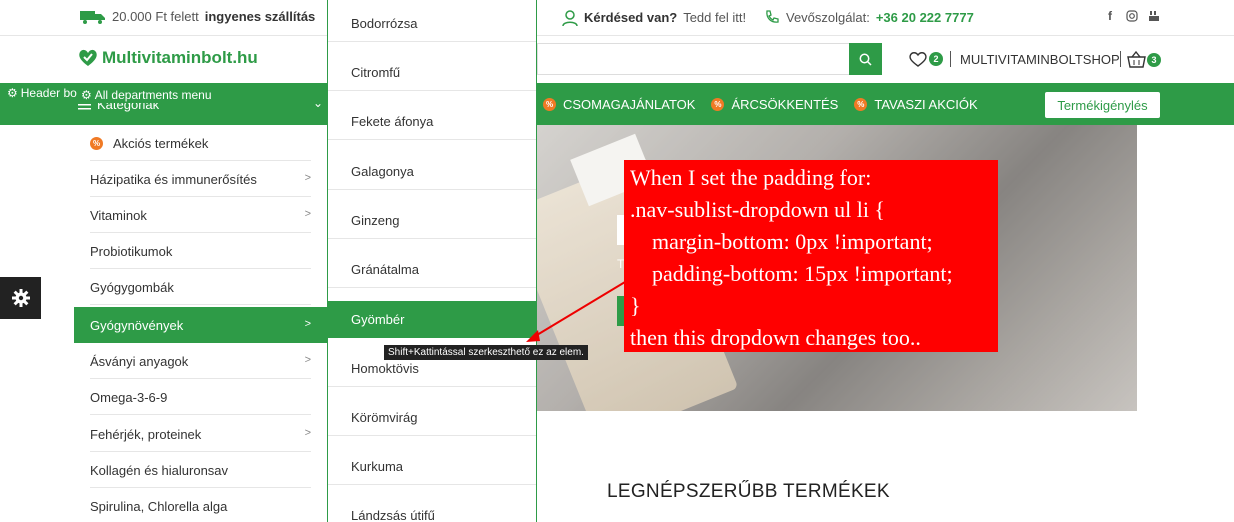 This screenshot has width=1234, height=522. What do you see at coordinates (781, 241) in the screenshot?
I see `annotation-line: margin-bottom: 0px !important;` at bounding box center [781, 241].